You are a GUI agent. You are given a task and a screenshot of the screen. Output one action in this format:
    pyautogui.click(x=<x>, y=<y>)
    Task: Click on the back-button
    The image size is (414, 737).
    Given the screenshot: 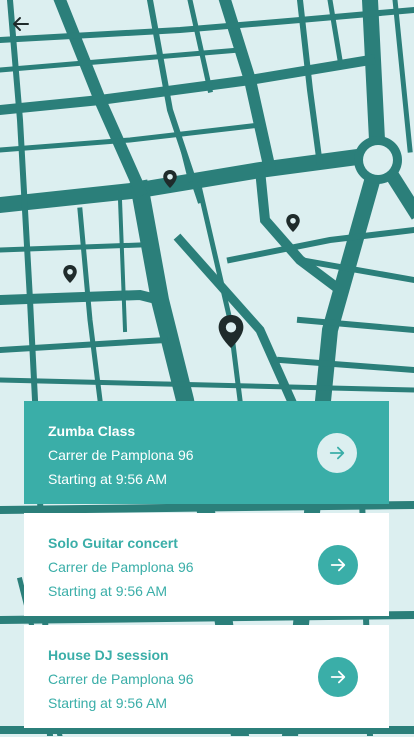 What is the action you would take?
    pyautogui.click(x=21, y=24)
    